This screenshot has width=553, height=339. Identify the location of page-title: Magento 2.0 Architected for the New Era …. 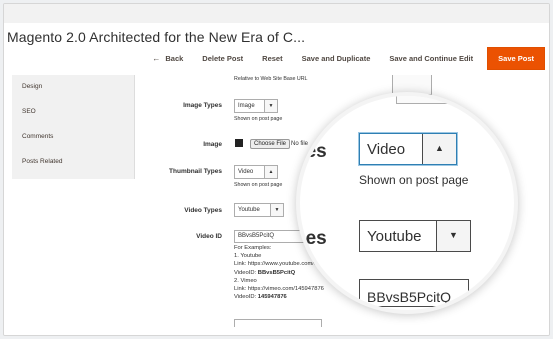
(156, 37).